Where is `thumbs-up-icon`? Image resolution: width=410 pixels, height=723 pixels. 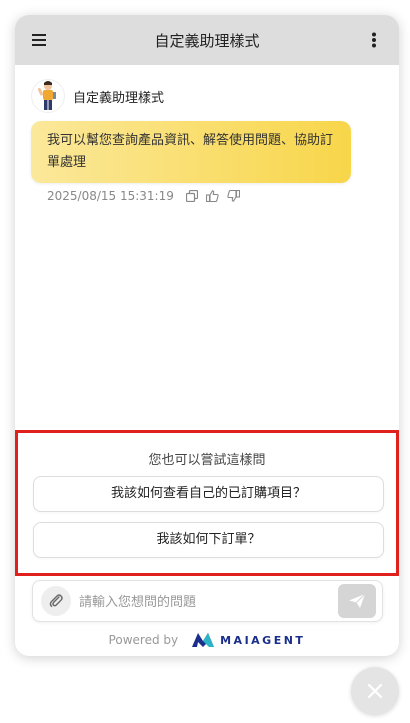
thumbs-up-icon is located at coordinates (212, 196).